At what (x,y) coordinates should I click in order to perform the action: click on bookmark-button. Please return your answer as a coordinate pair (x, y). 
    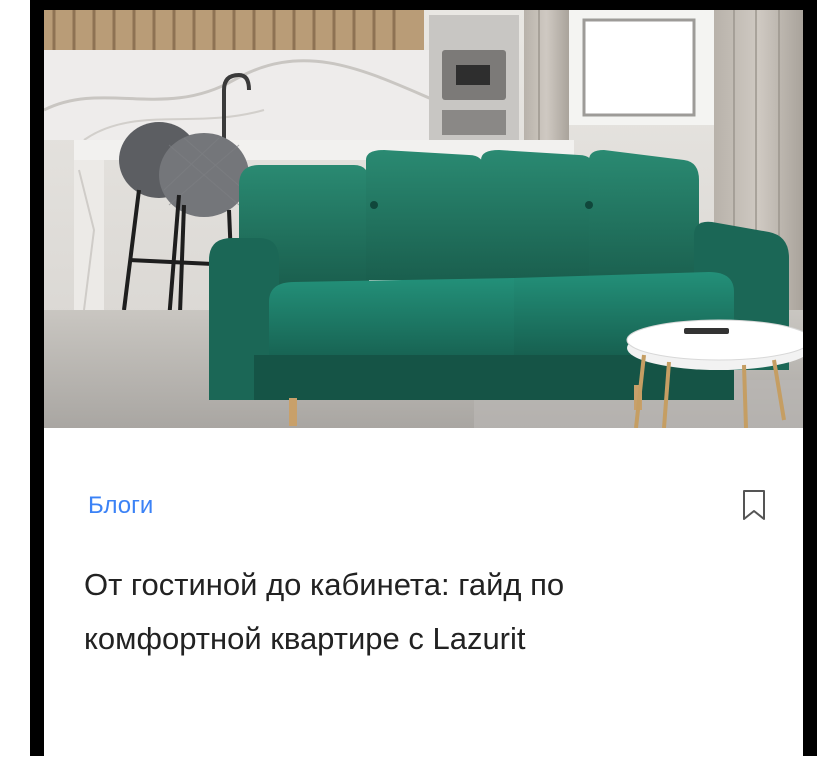
    Looking at the image, I should click on (754, 505).